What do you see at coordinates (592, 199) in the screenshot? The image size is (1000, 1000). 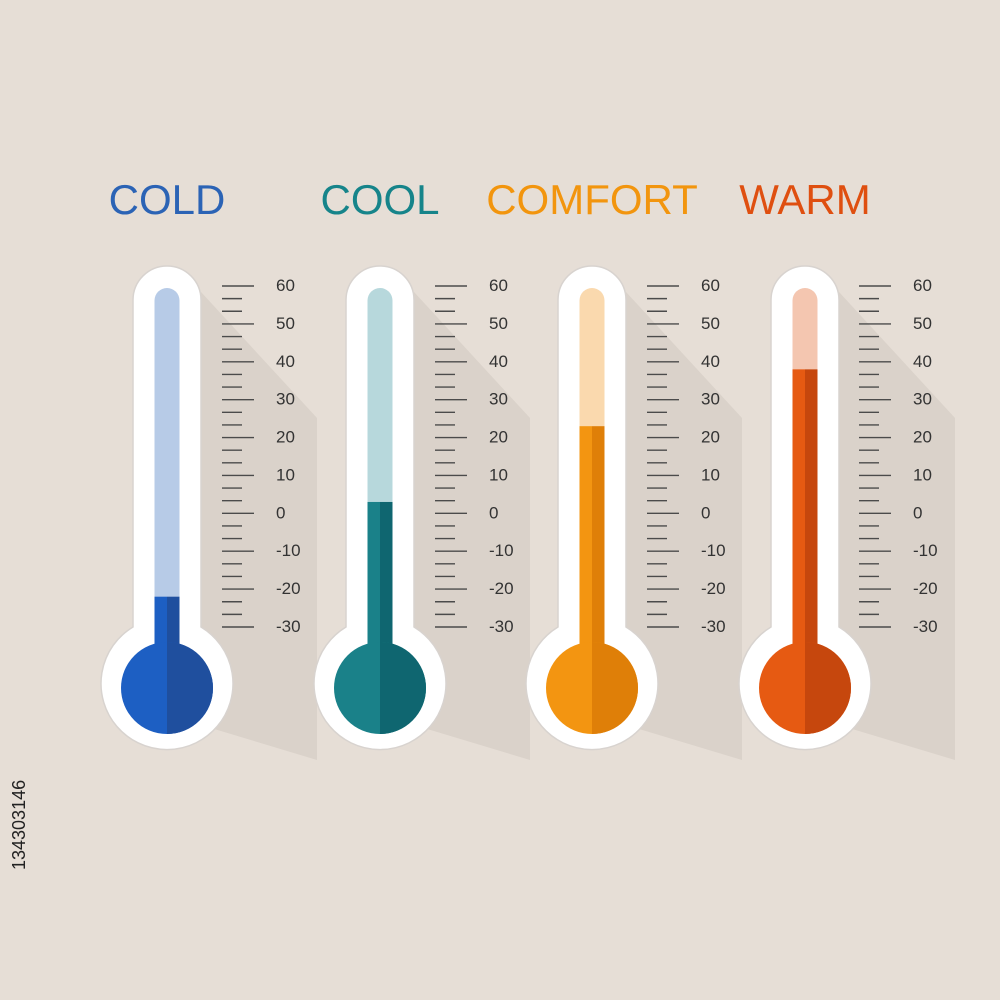 I see `thermometer-comfort-label: COMFORT` at bounding box center [592, 199].